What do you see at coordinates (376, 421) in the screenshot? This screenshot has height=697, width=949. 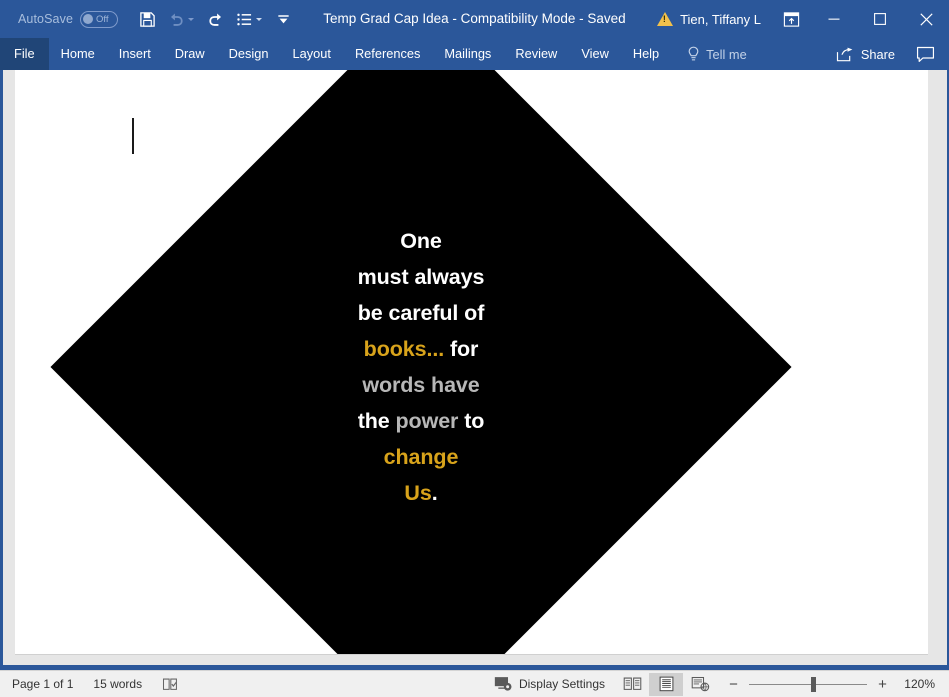 I see `quote-segment: the` at bounding box center [376, 421].